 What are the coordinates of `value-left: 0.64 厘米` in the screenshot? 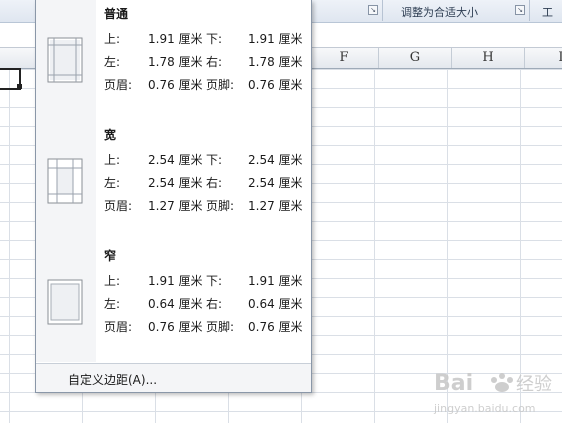 It's located at (175, 304).